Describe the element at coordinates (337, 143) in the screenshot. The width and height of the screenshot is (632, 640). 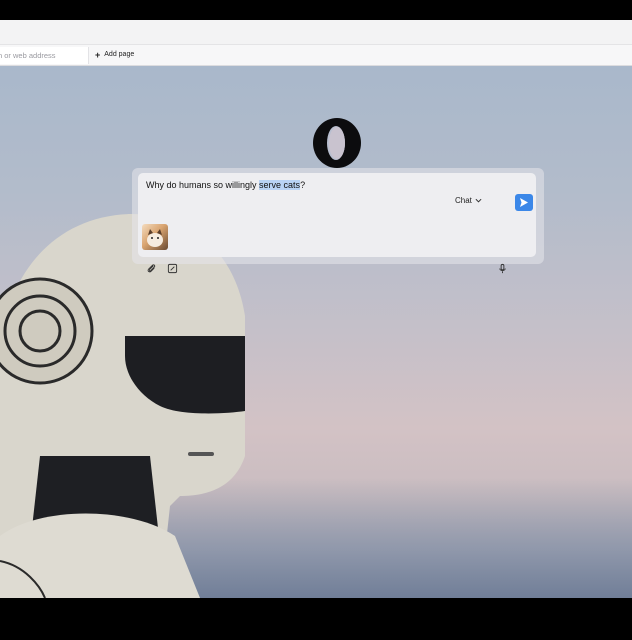
I see `opera-logo-icon` at that location.